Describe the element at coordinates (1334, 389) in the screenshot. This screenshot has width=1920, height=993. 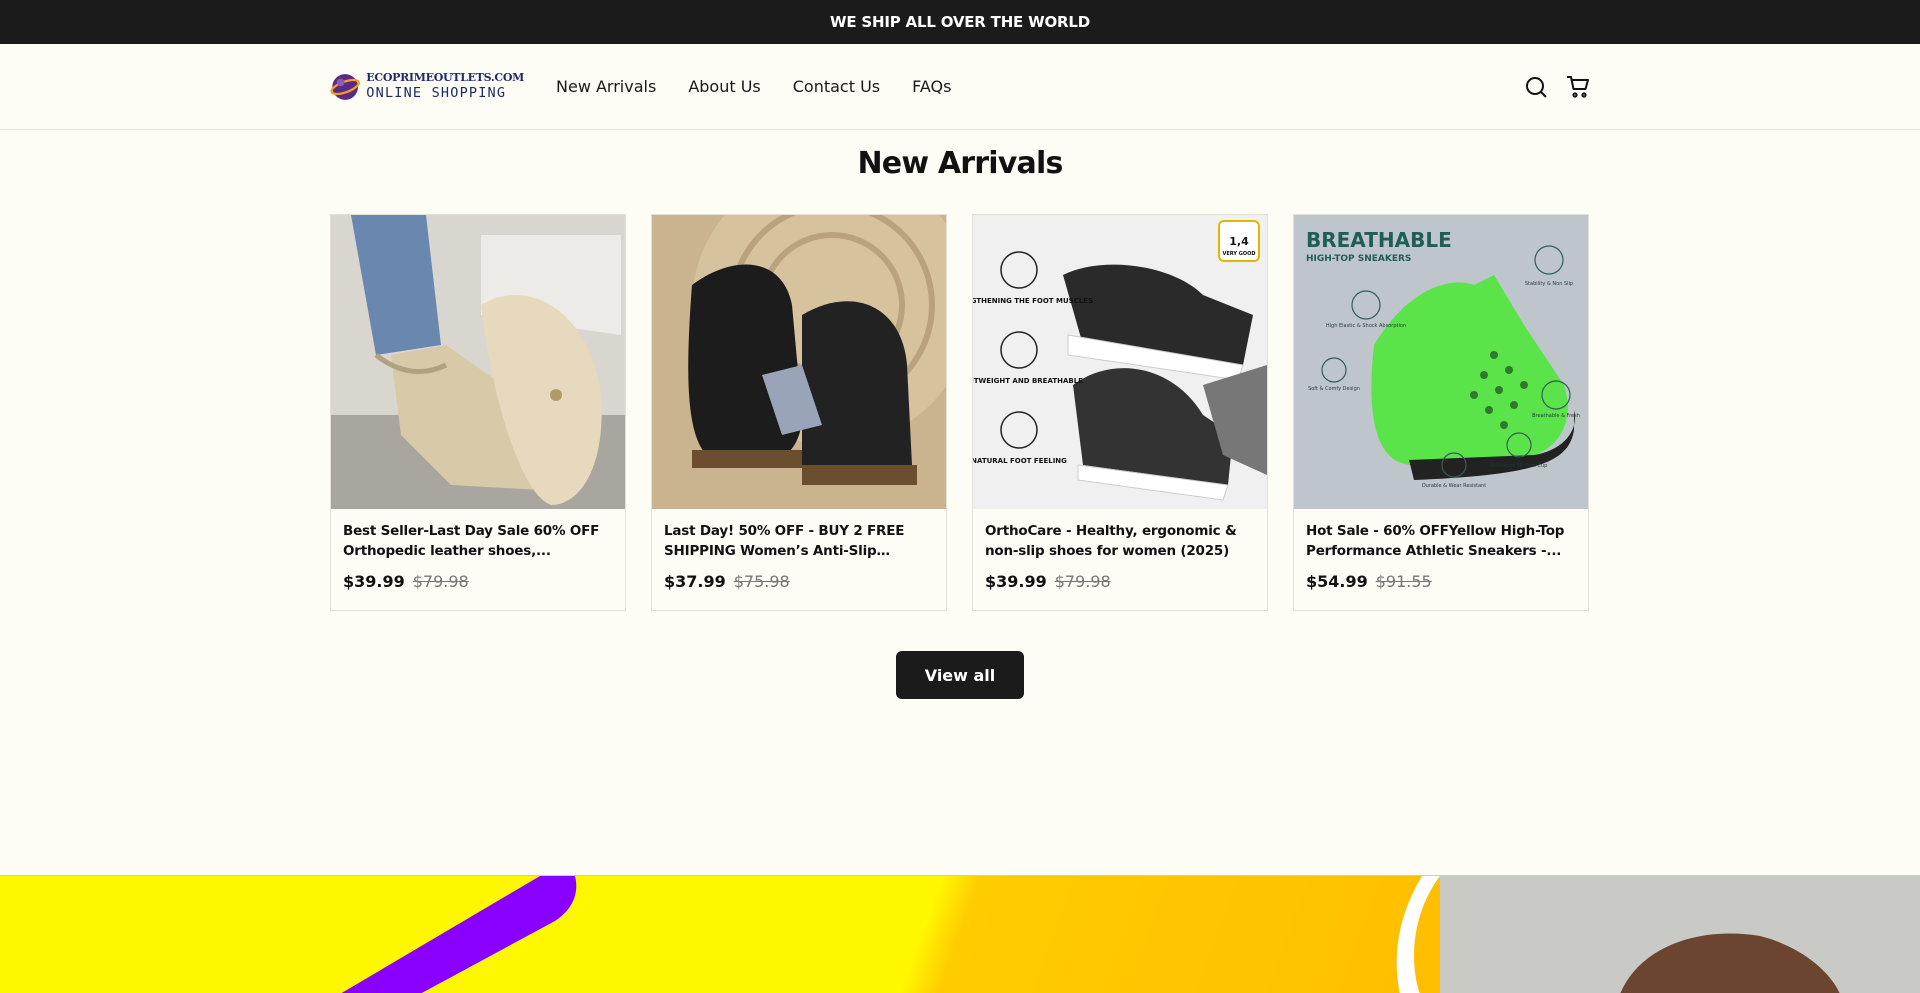
I see `feature-label: Soft & Comfy Design` at that location.